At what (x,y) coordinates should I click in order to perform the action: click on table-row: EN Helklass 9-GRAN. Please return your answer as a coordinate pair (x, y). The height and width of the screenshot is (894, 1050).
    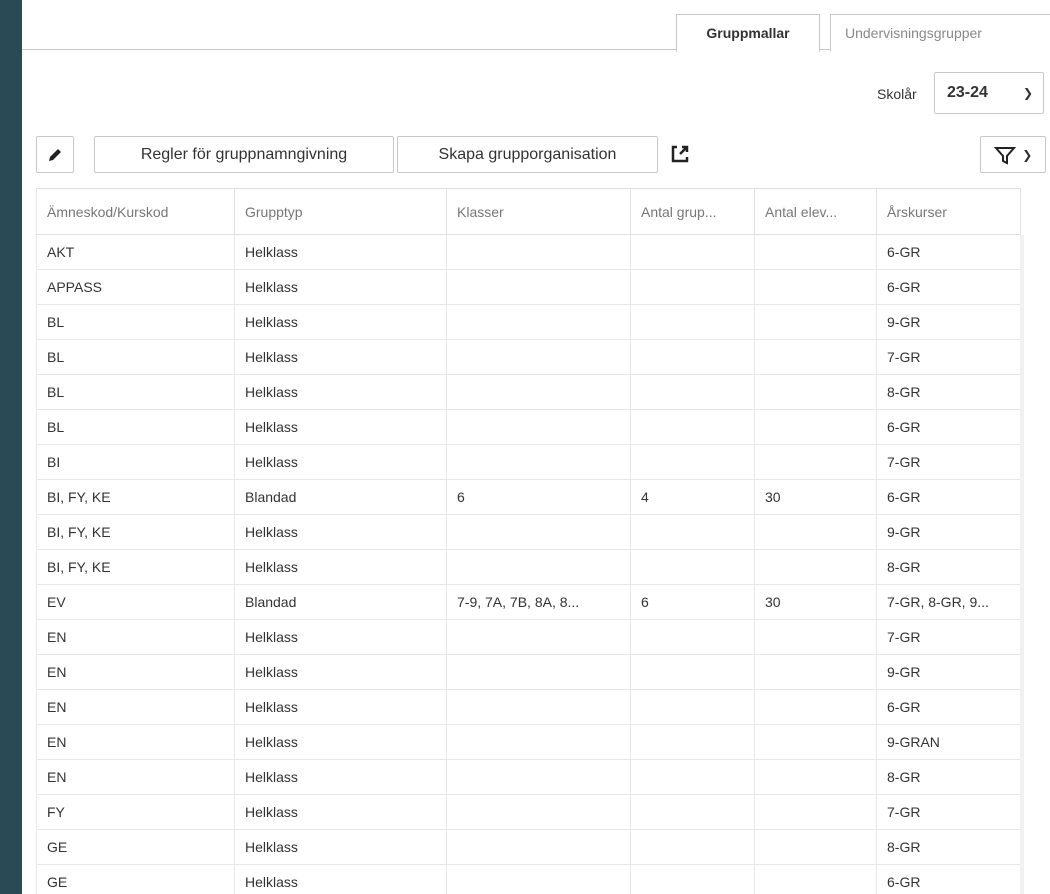
    Looking at the image, I should click on (528, 742).